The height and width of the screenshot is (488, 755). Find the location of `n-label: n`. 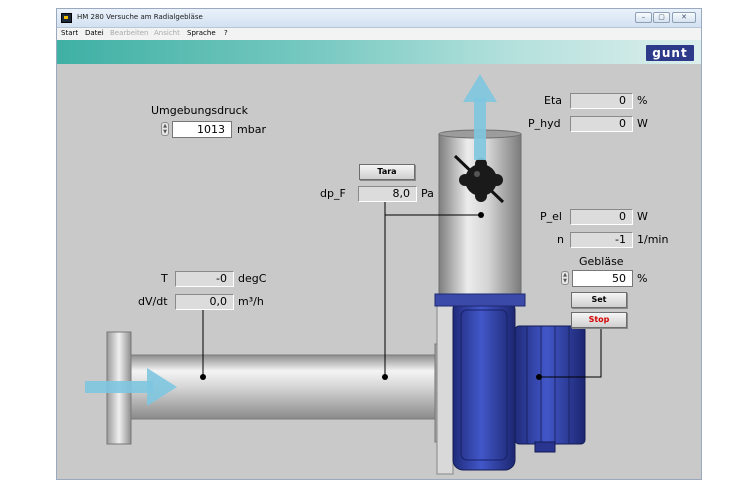

n-label: n is located at coordinates (560, 239).